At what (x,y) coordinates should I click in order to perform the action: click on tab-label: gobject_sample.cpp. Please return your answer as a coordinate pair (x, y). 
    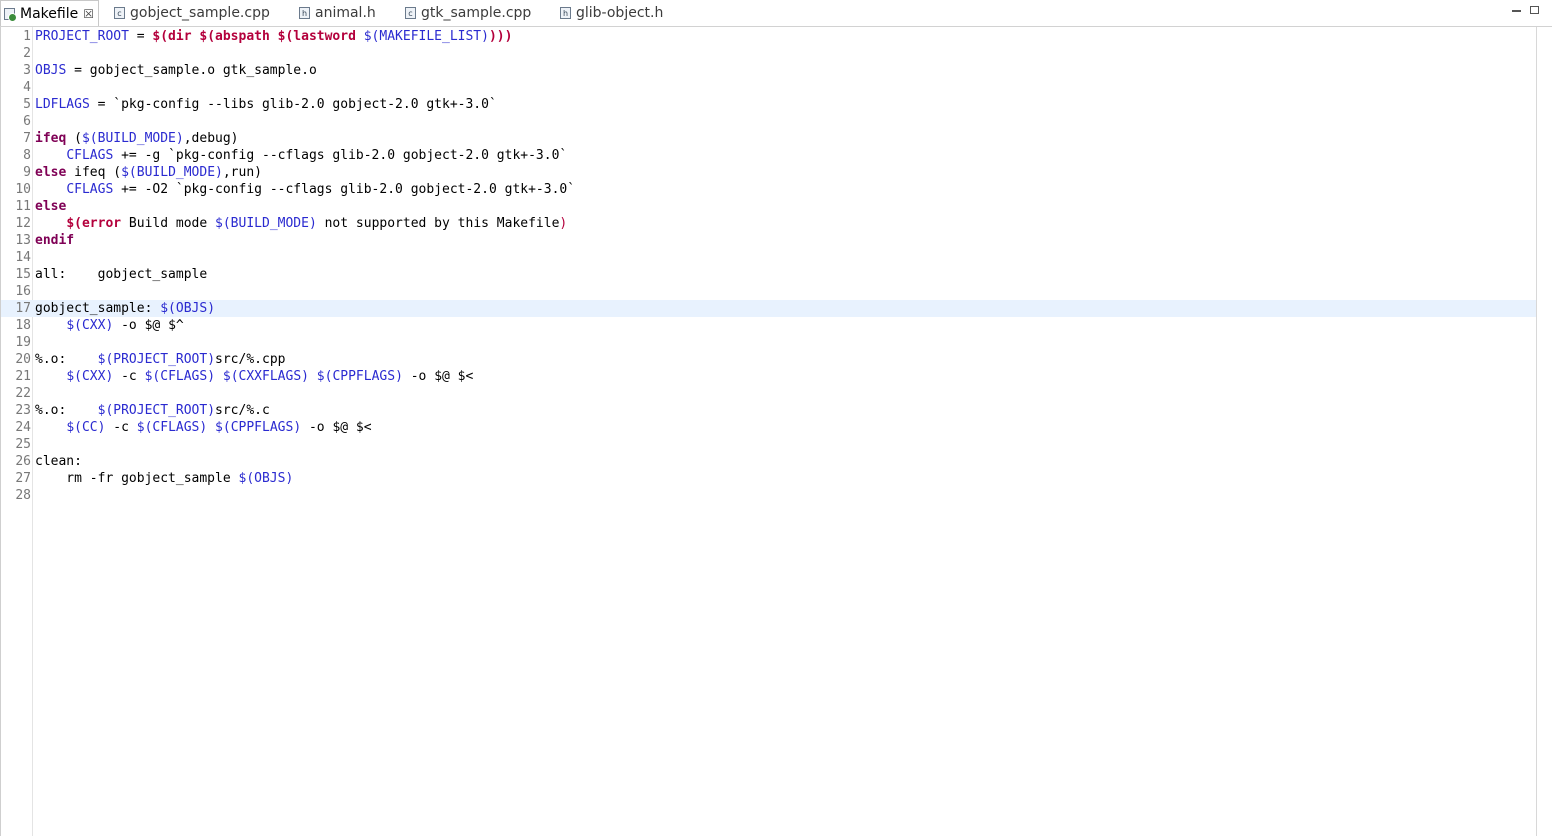
    Looking at the image, I should click on (200, 13).